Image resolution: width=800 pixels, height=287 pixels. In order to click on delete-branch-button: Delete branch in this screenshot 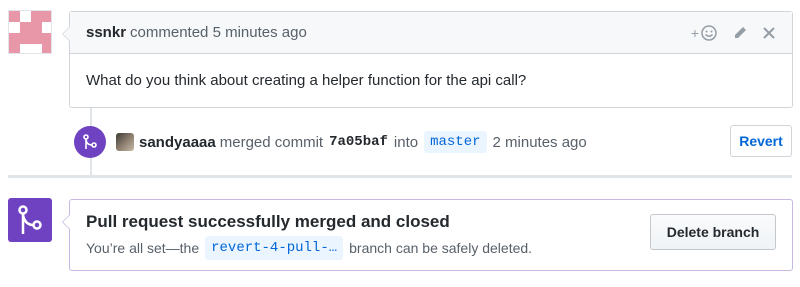, I will do `click(713, 232)`.